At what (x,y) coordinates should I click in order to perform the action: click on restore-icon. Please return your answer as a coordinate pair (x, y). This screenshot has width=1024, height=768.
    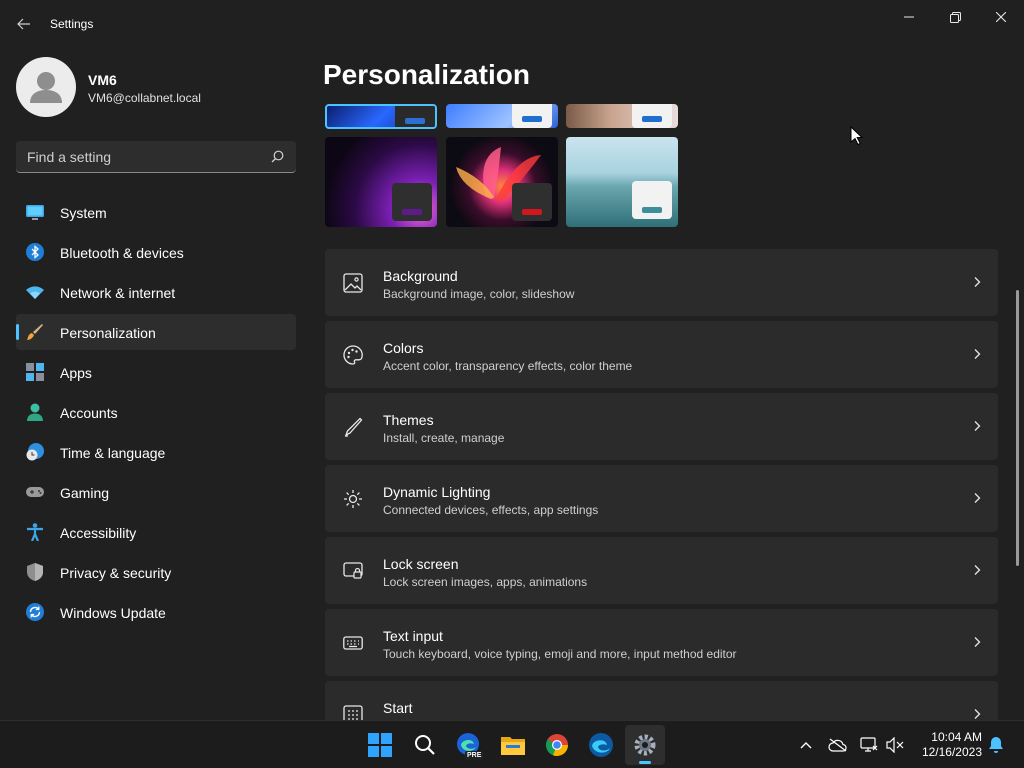
    Looking at the image, I should click on (955, 17).